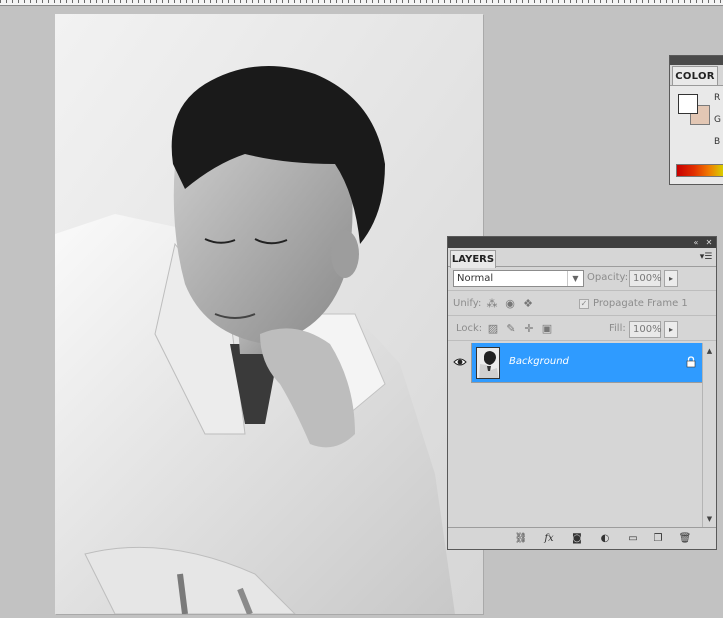 The width and height of the screenshot is (723, 618). I want to click on collapse-panel-icon: «, so click(696, 242).